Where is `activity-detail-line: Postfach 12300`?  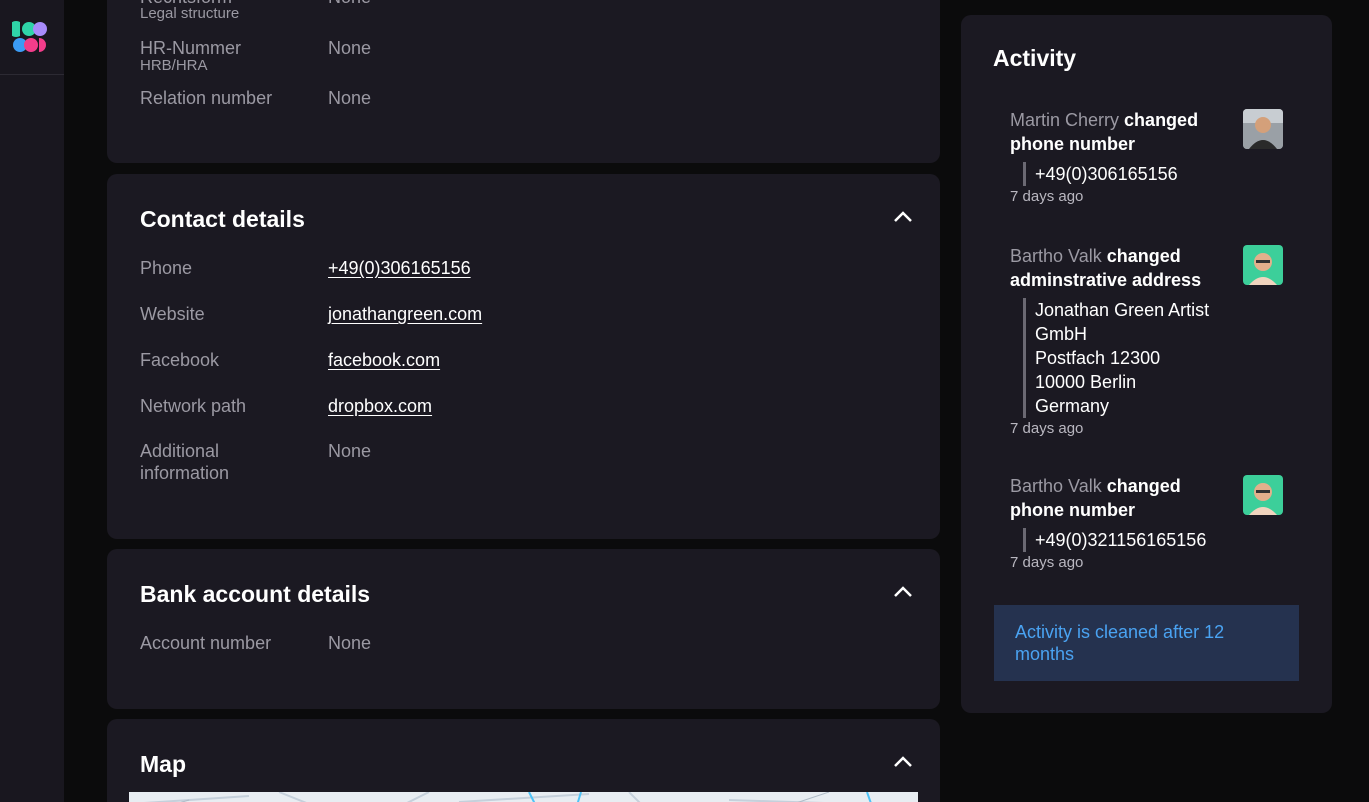 activity-detail-line: Postfach 12300 is located at coordinates (1098, 358).